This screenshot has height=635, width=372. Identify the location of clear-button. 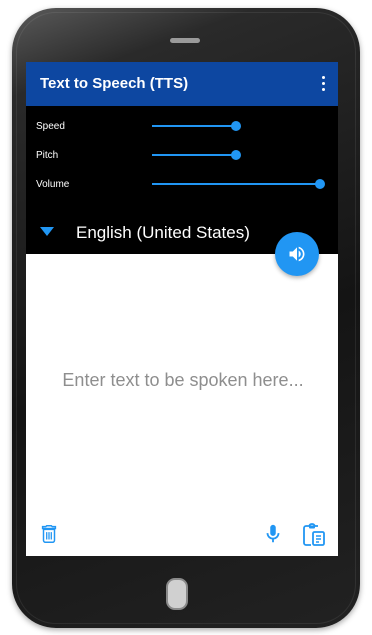
(49, 536).